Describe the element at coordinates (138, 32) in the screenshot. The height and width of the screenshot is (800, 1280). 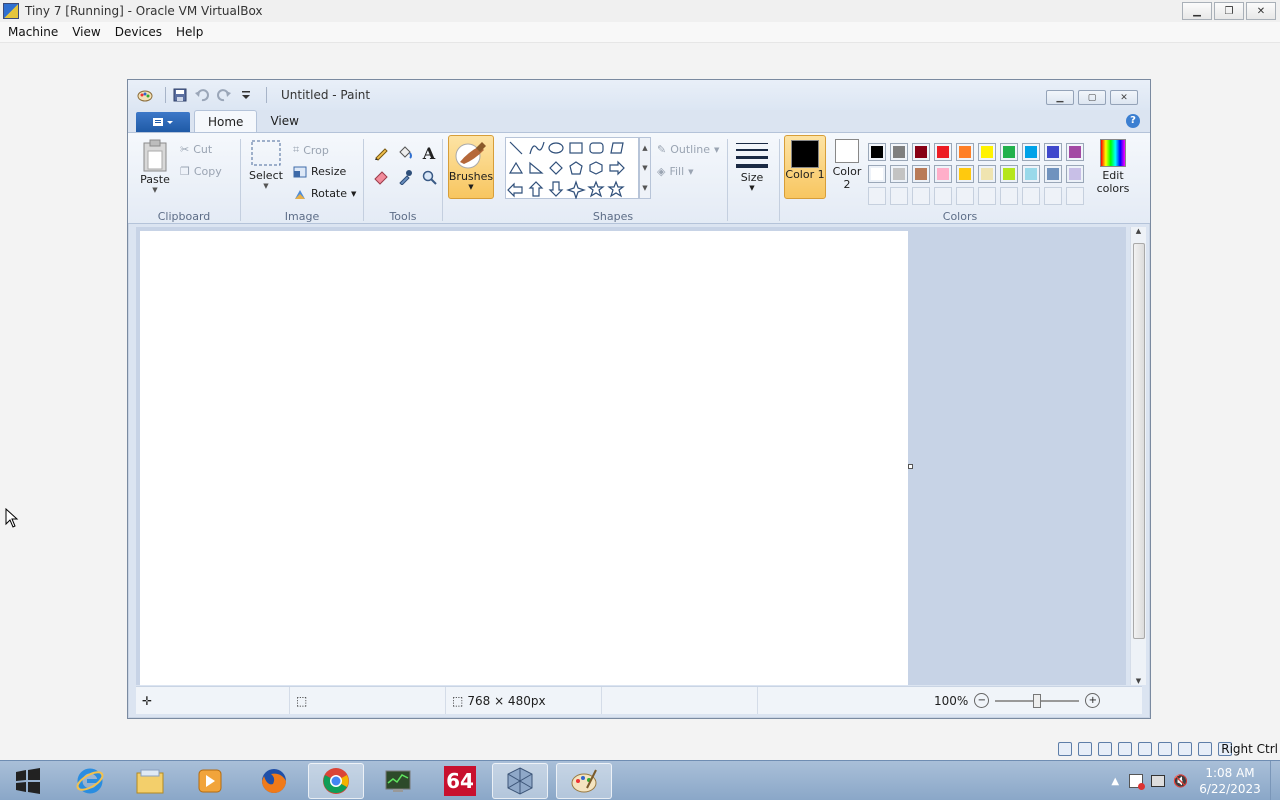
I see `menu-devices: Devices` at that location.